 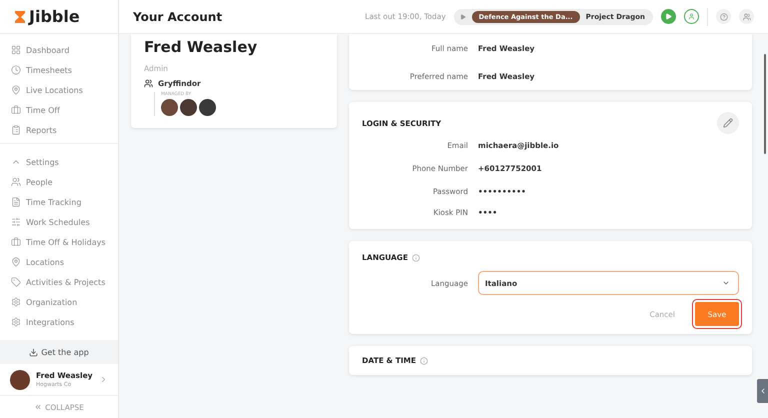 I want to click on sidebar-item: Time Off, so click(x=64, y=110).